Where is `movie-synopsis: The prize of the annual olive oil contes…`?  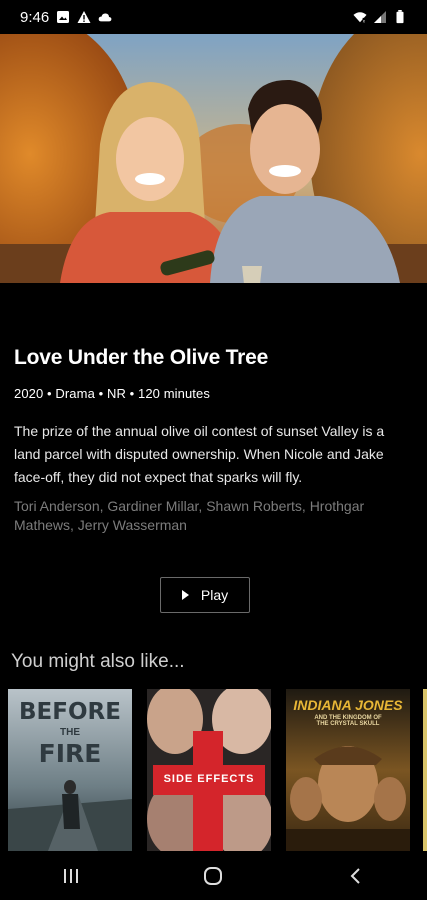 movie-synopsis: The prize of the annual olive oil contes… is located at coordinates (199, 454).